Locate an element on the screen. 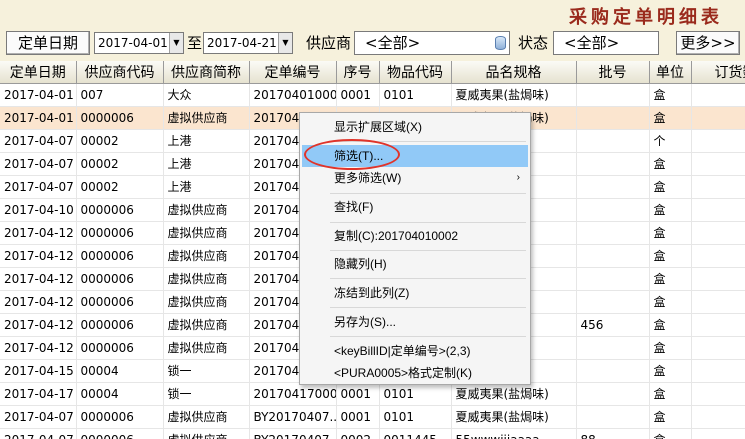  menu-item-freeze-column: 冻结到此列(Z) is located at coordinates (415, 293).